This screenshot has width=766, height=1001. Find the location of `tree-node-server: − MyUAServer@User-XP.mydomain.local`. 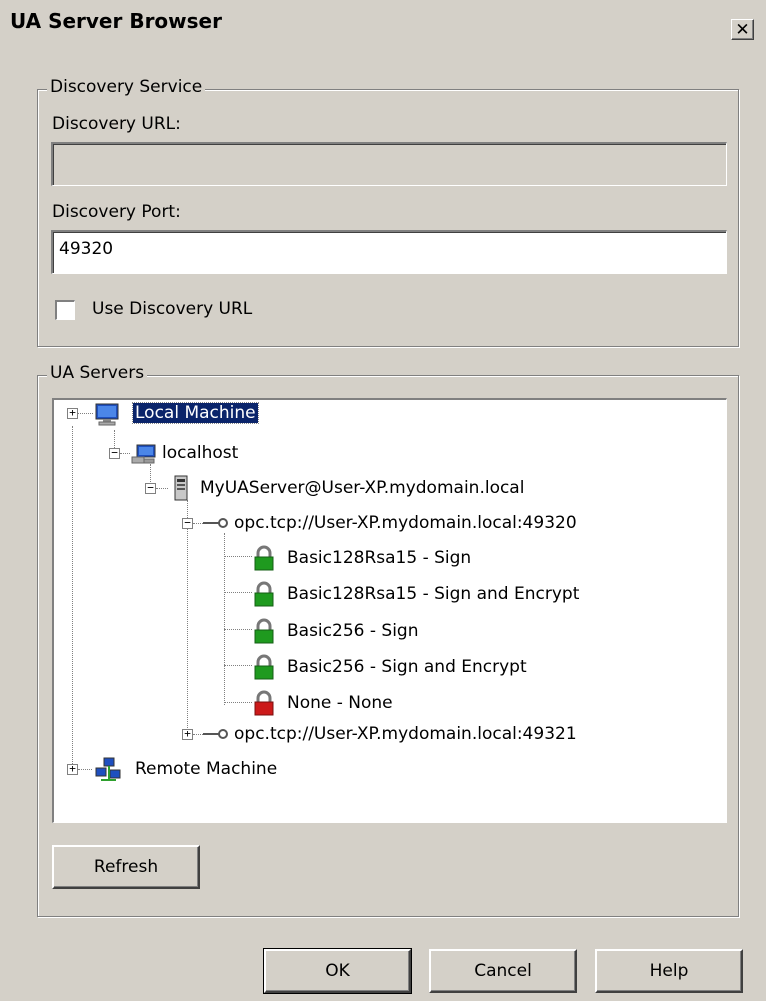

tree-node-server: − MyUAServer@User-XP.mydomain.local is located at coordinates (390, 488).